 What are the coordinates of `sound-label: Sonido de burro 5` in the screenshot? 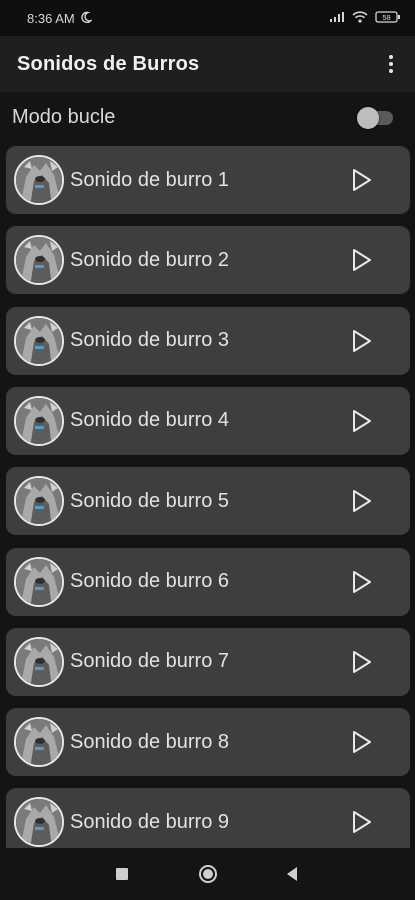 It's located at (150, 500).